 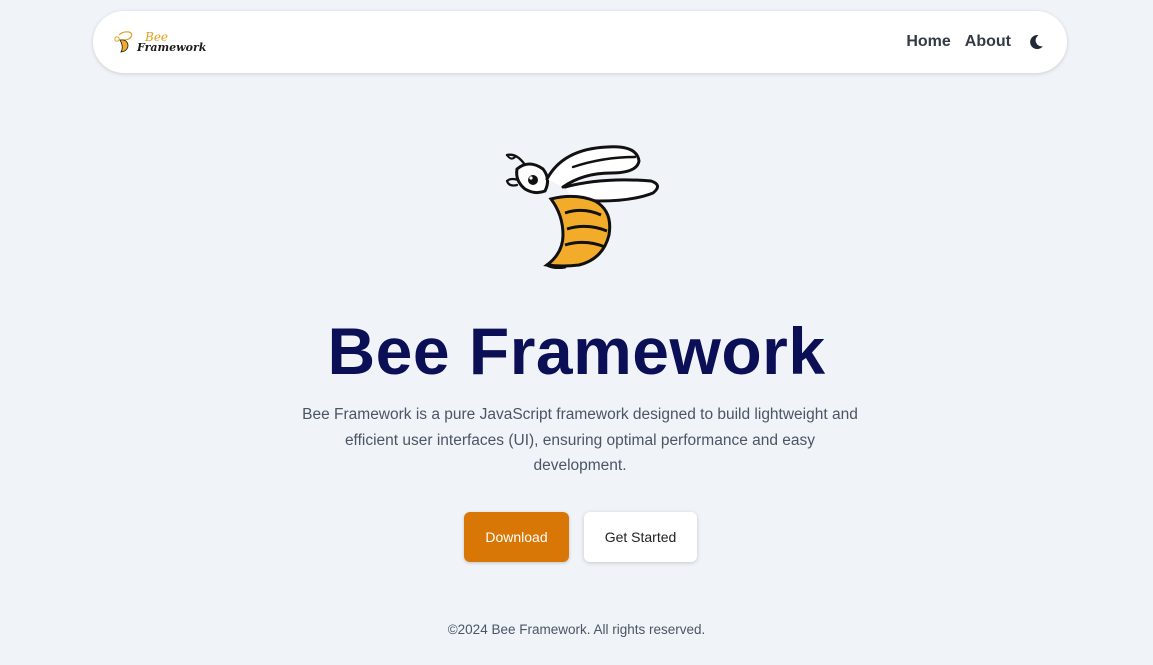 I want to click on brand-logo: Bee Framework, so click(x=159, y=42).